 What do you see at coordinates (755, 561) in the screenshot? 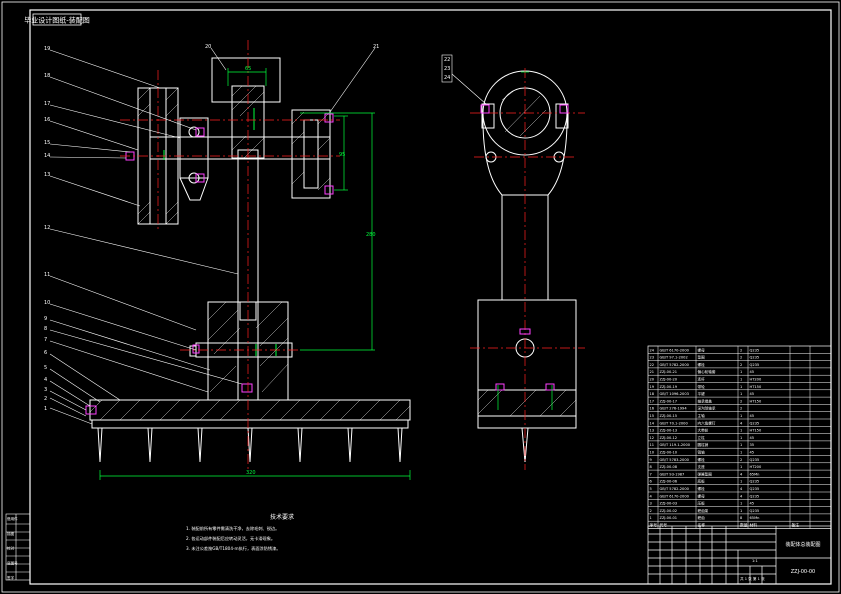
I see `drawing-scale: 1:1` at bounding box center [755, 561].